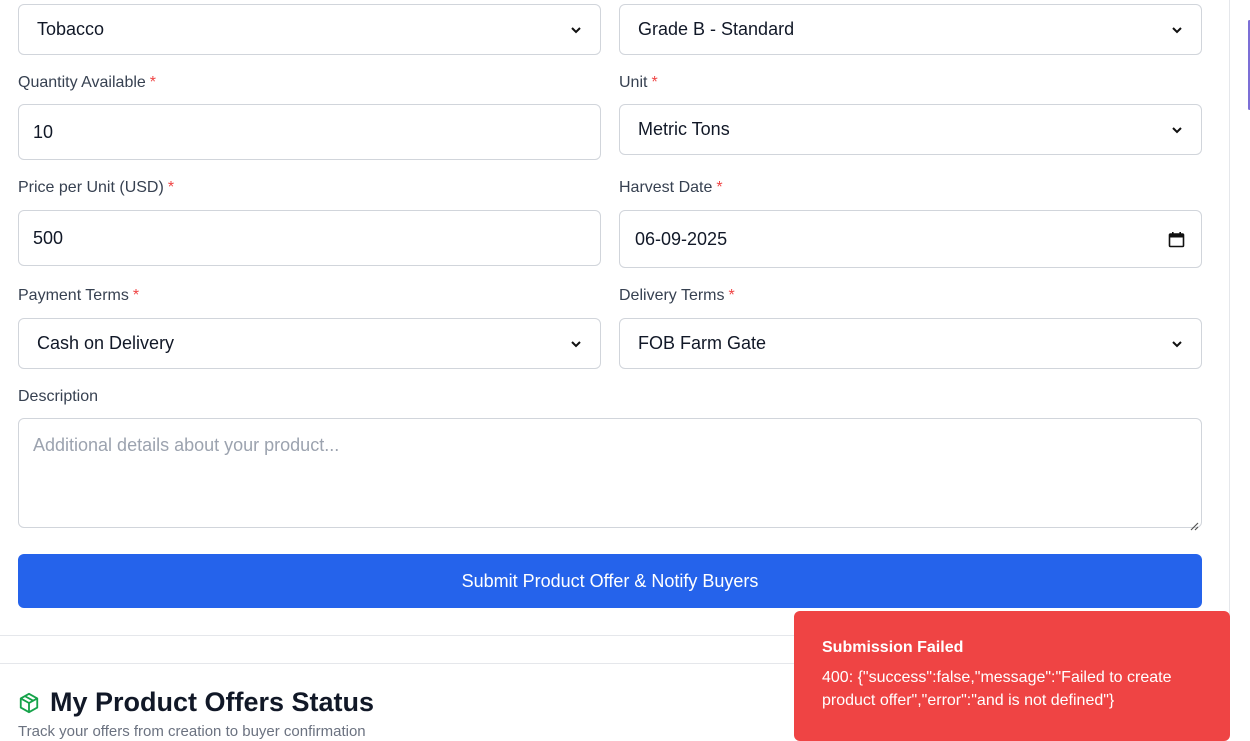 The image size is (1250, 741). I want to click on unit-select: Metric Tons, so click(910, 129).